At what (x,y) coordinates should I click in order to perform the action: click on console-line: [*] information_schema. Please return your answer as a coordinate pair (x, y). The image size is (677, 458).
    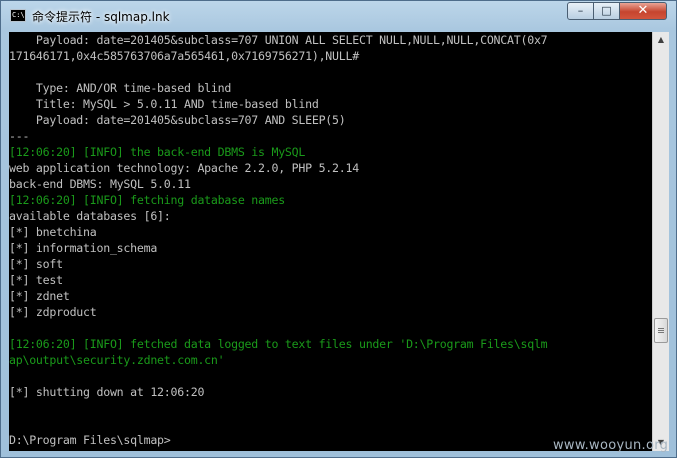
    Looking at the image, I should click on (83, 248).